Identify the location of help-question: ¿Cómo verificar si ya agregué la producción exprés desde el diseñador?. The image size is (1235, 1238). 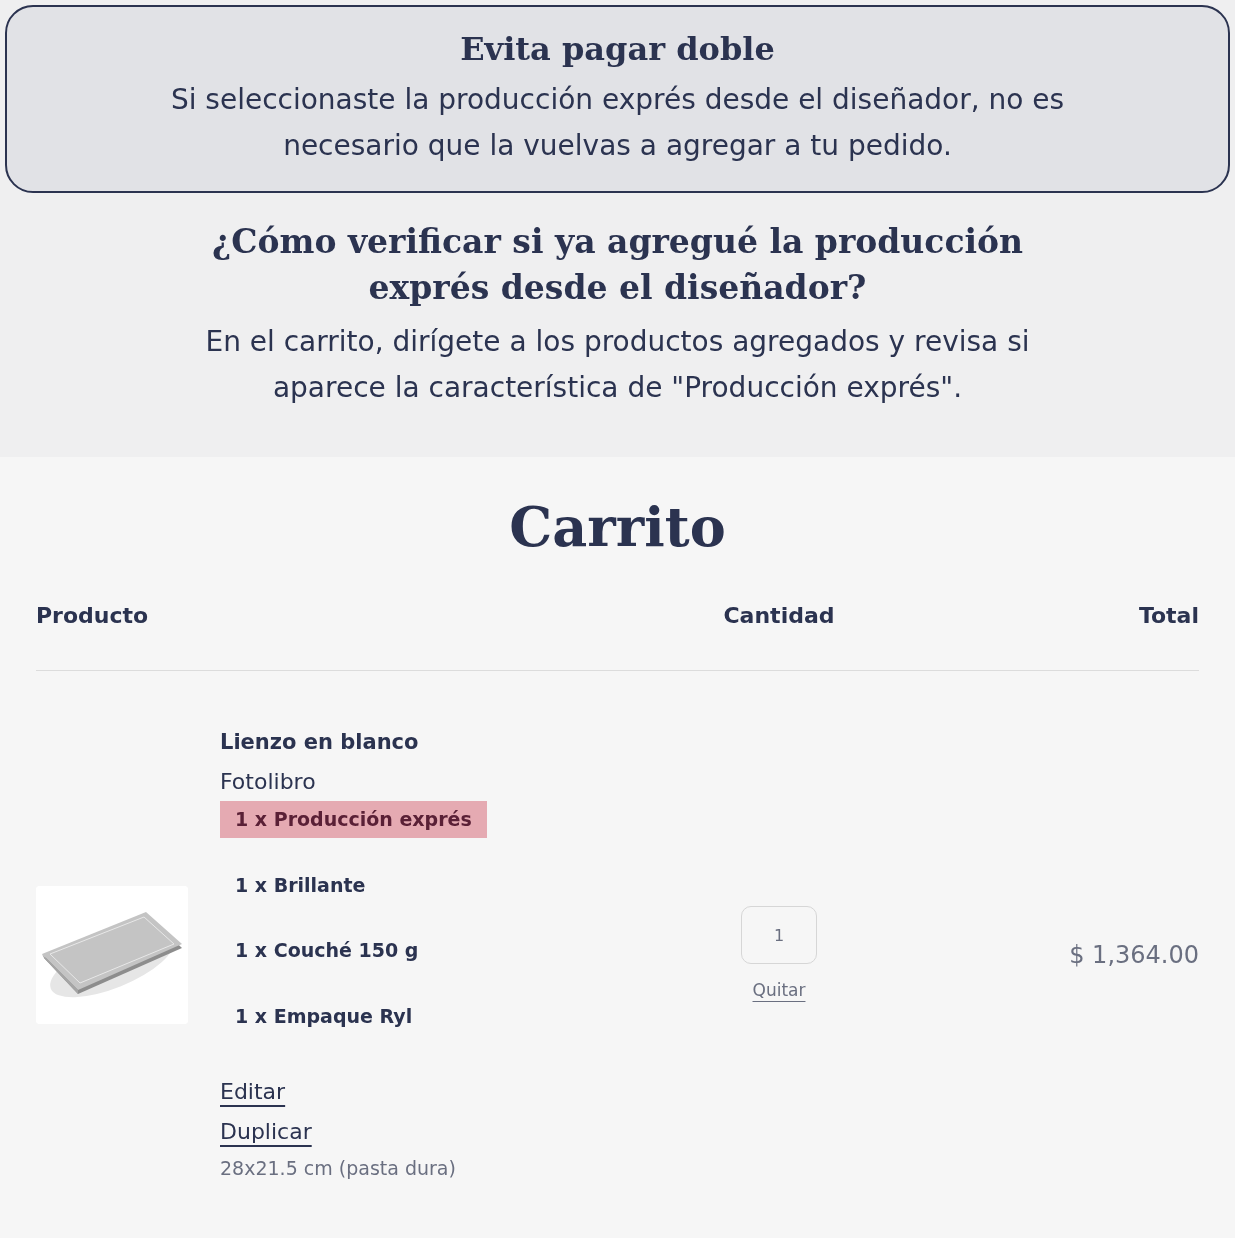
(617, 265).